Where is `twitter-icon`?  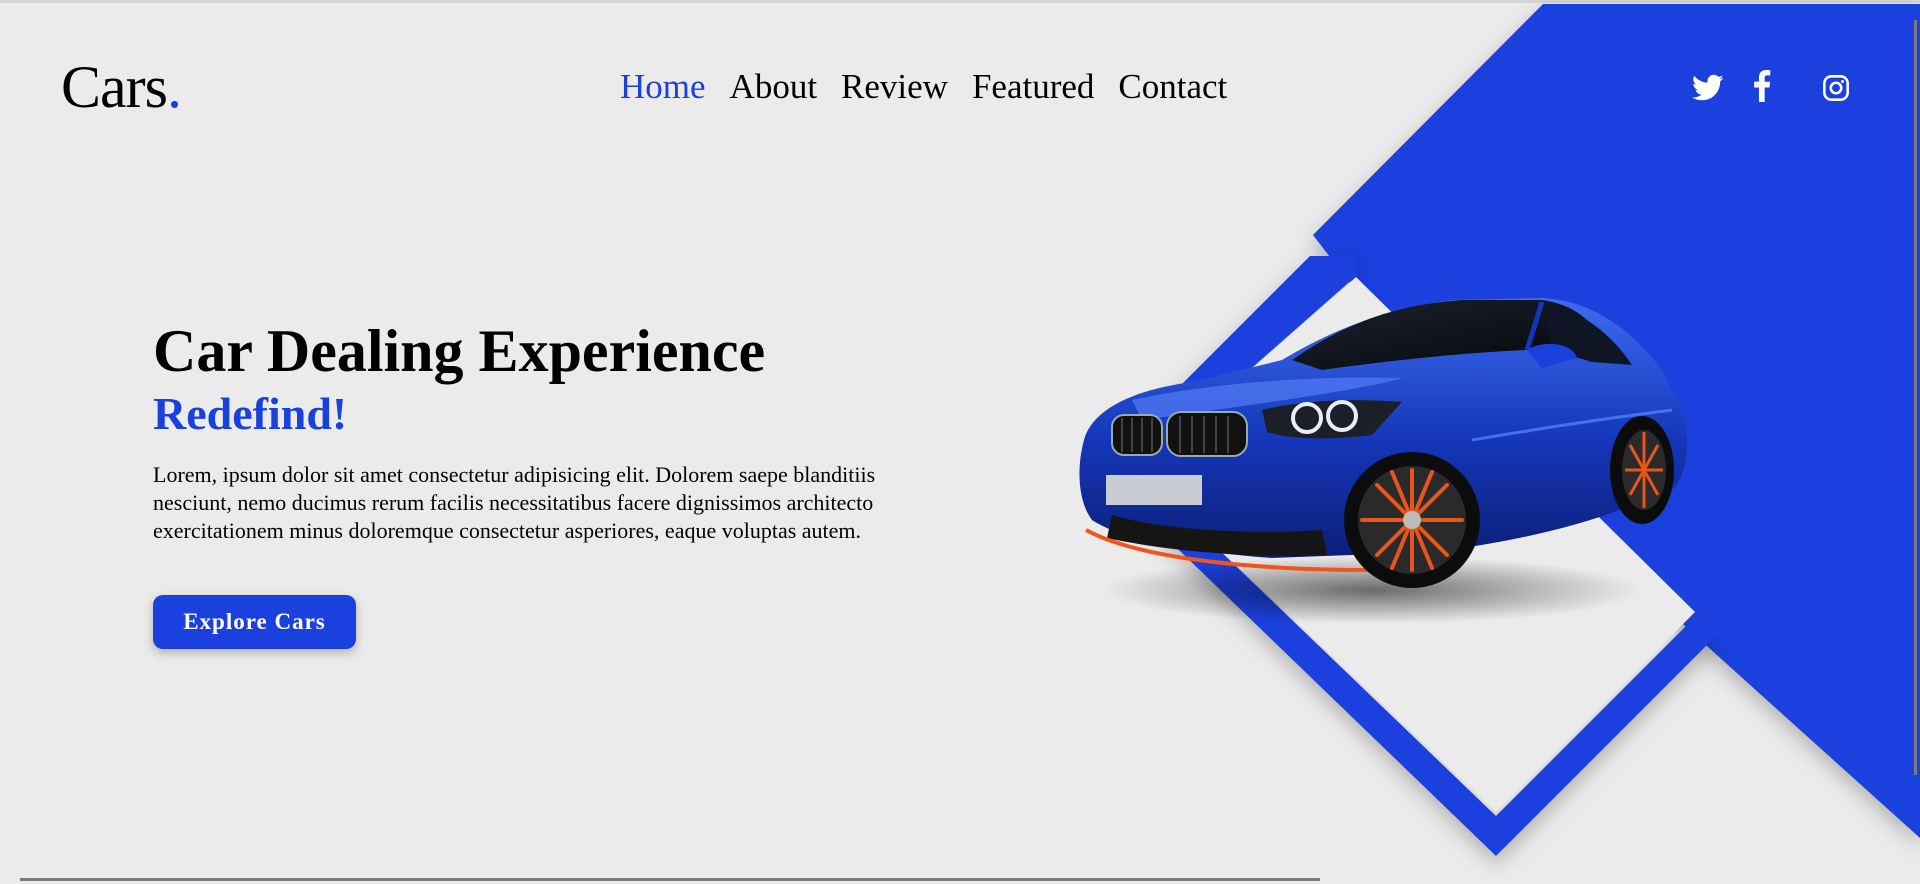
twitter-icon is located at coordinates (1712, 94).